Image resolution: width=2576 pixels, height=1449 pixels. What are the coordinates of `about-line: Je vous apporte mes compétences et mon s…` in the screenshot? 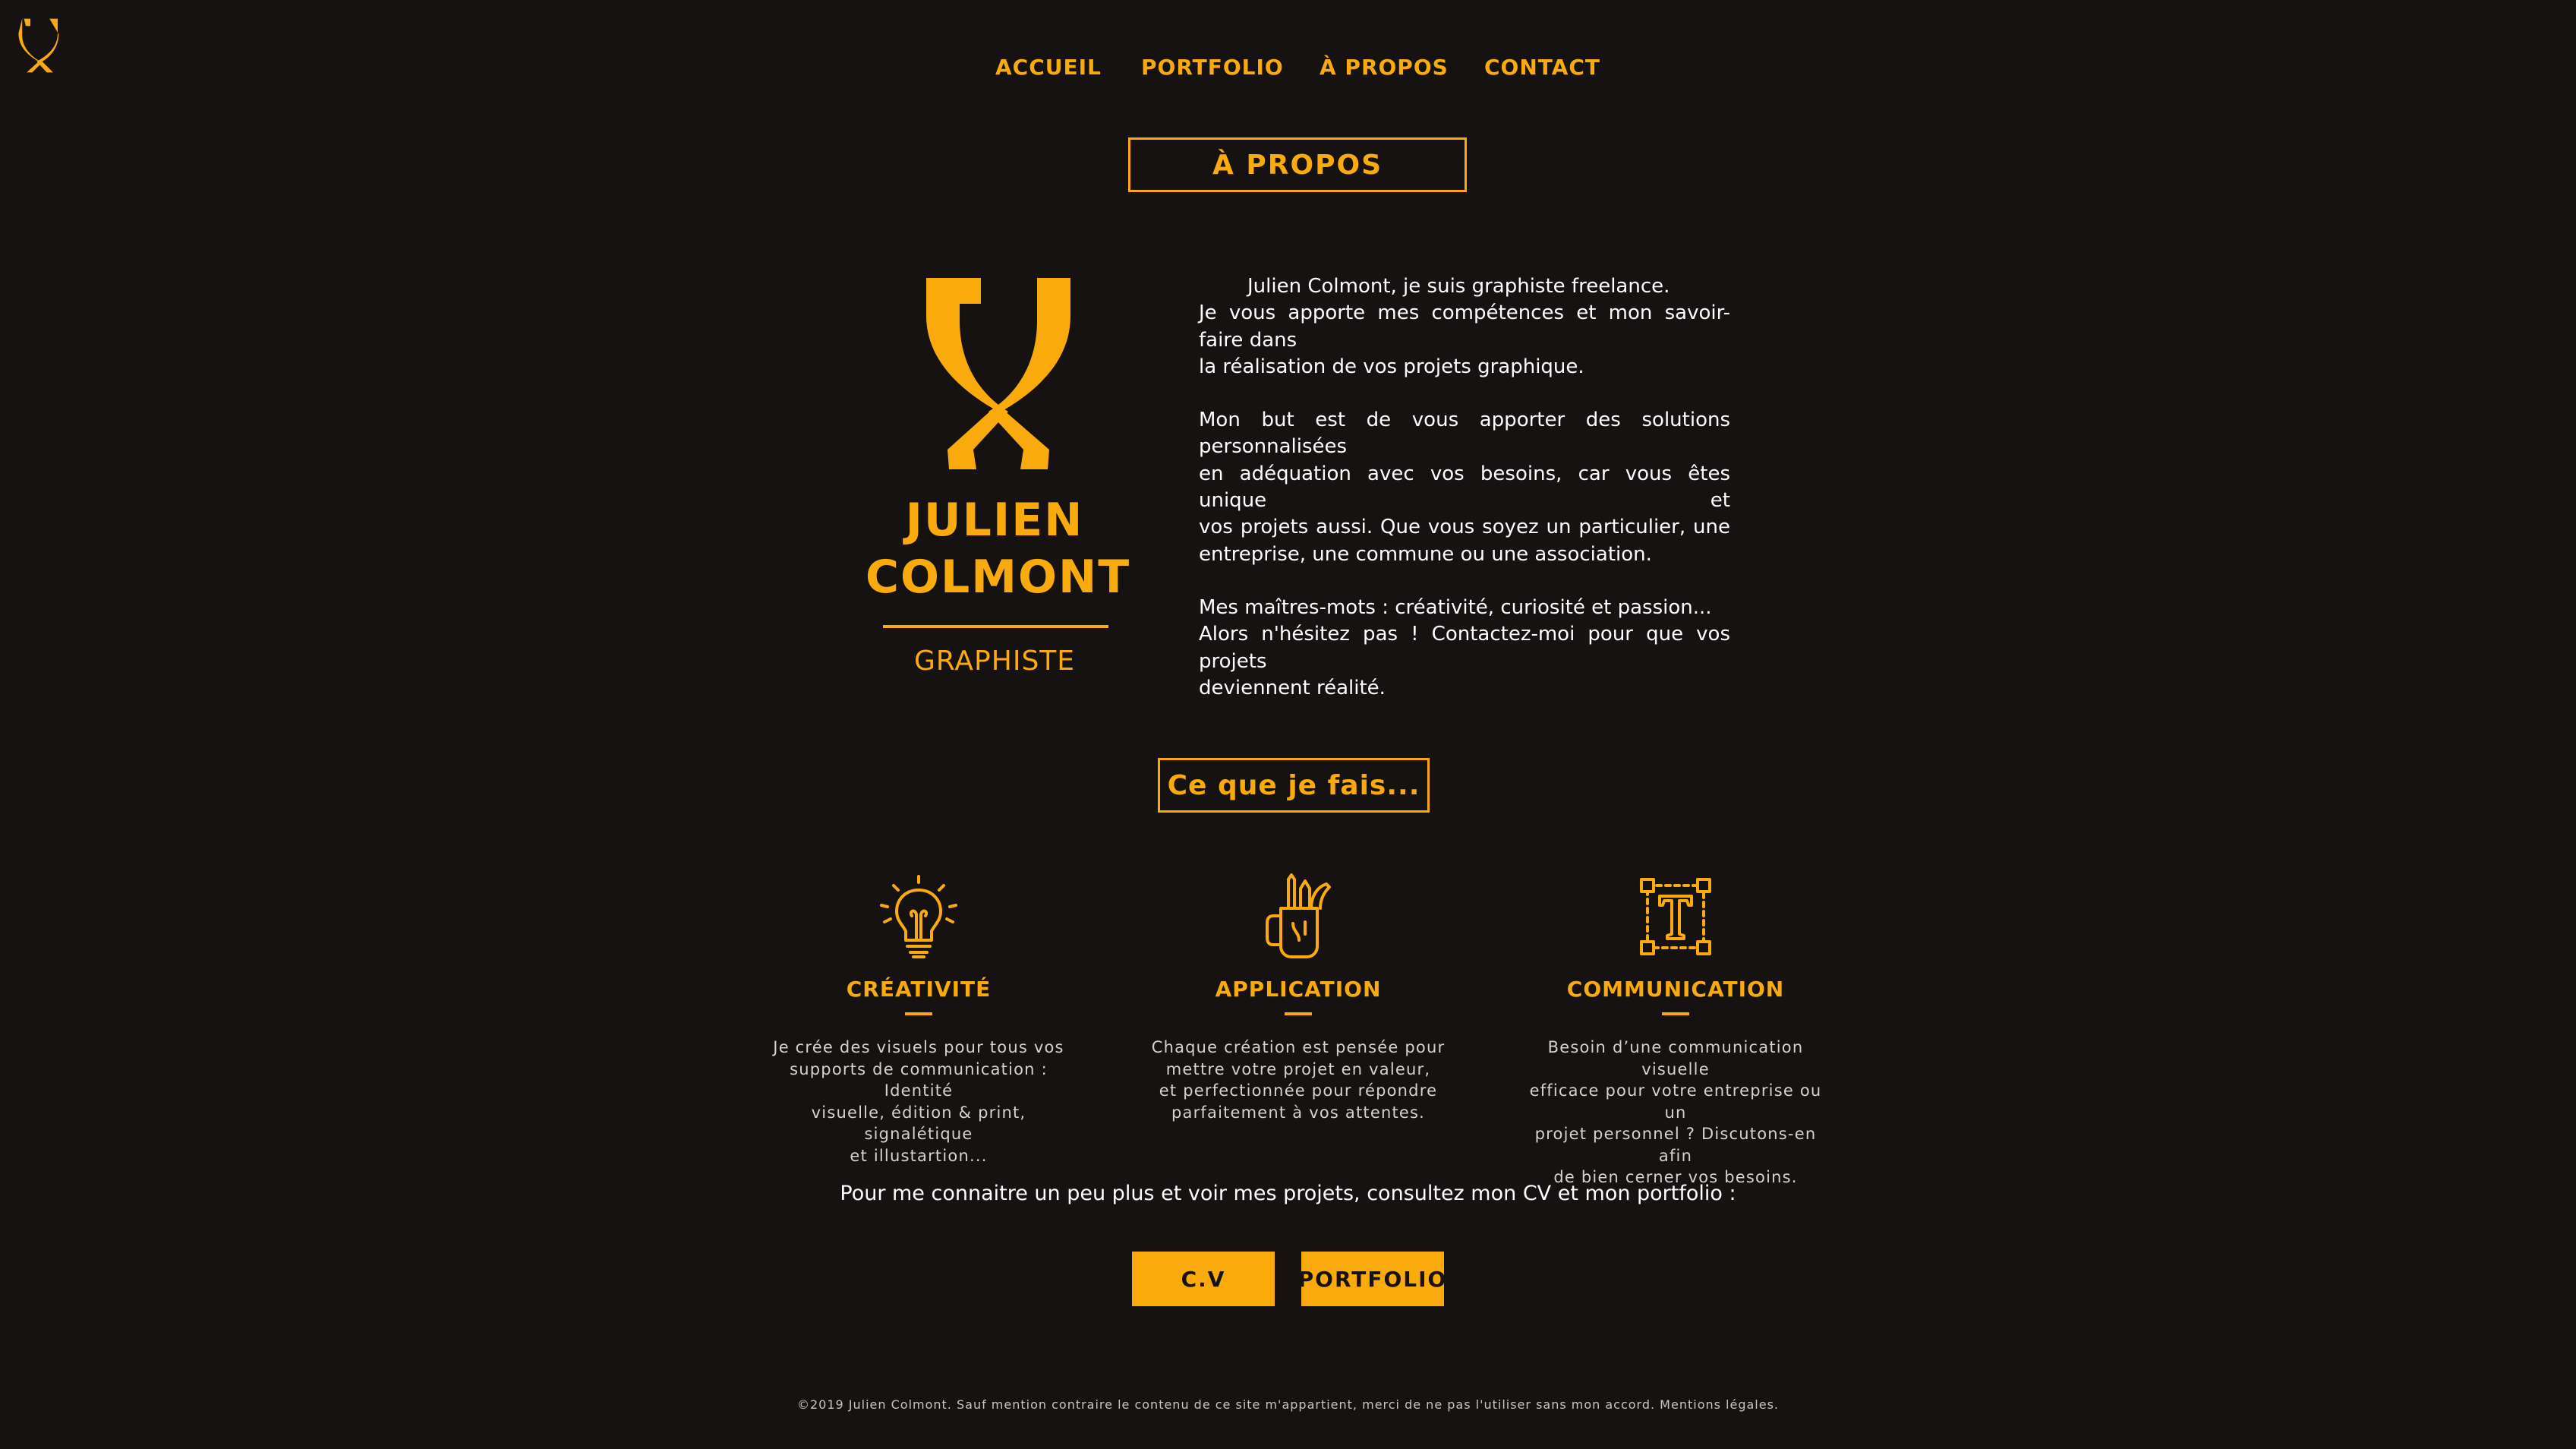 It's located at (1464, 326).